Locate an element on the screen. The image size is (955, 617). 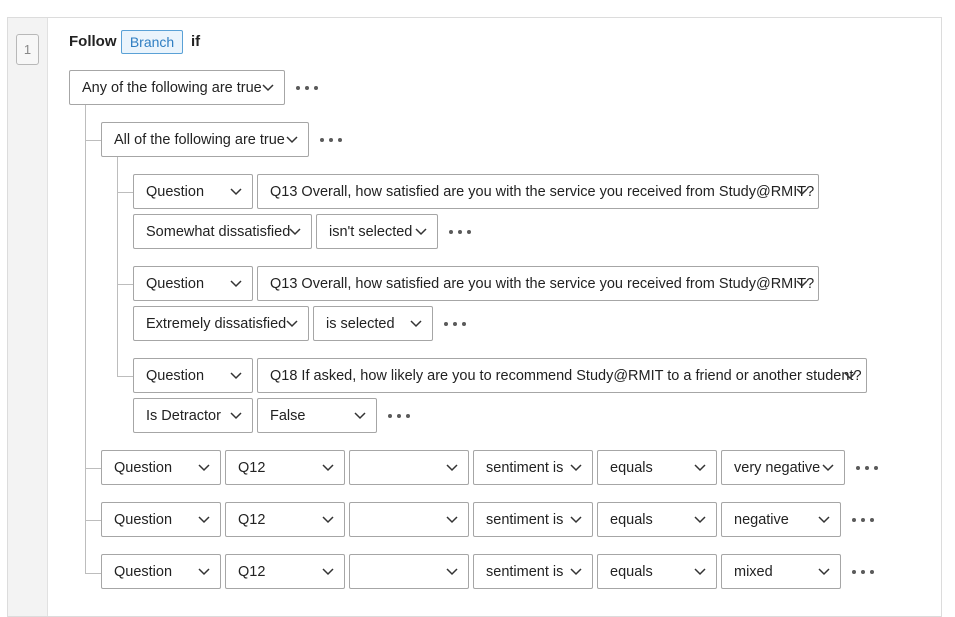
operator-dropdown: isn't selected is located at coordinates (377, 231).